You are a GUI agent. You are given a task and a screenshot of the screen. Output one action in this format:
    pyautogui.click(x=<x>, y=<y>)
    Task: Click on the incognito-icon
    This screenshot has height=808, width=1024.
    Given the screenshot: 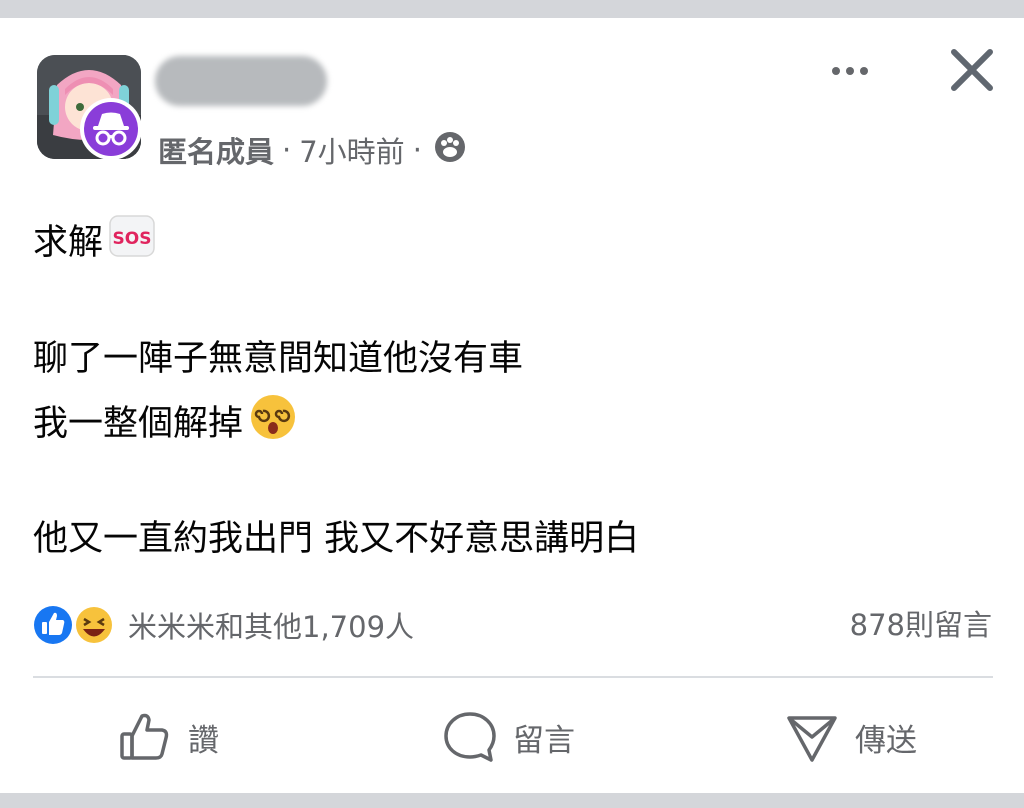 What is the action you would take?
    pyautogui.click(x=111, y=129)
    